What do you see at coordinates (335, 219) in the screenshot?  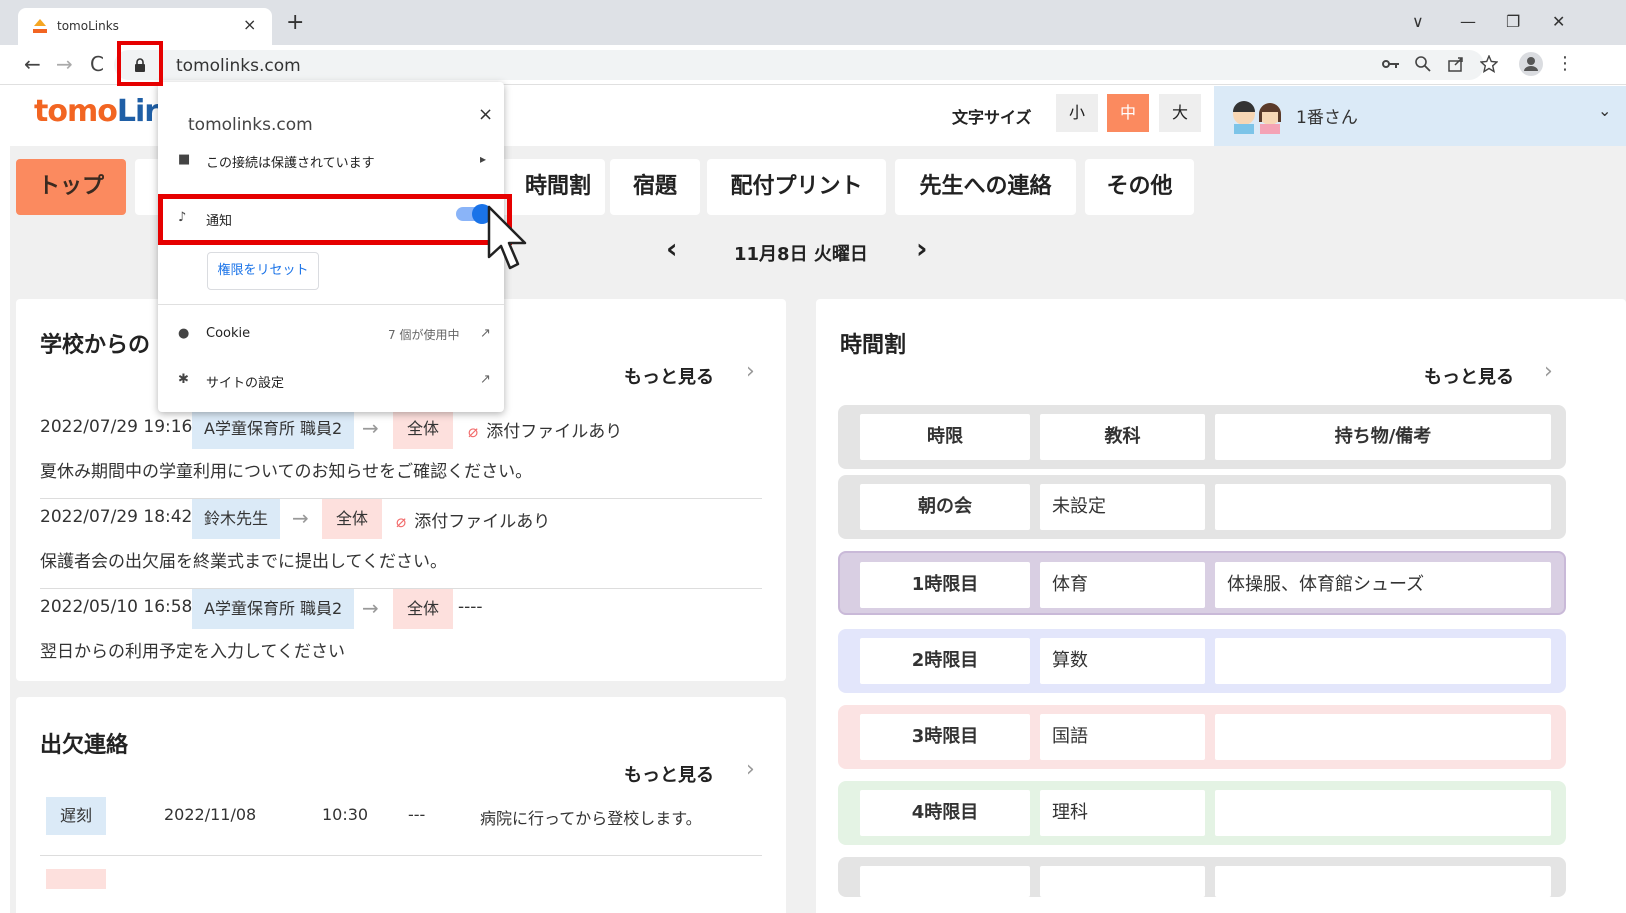 I see `notification-highlight-box` at bounding box center [335, 219].